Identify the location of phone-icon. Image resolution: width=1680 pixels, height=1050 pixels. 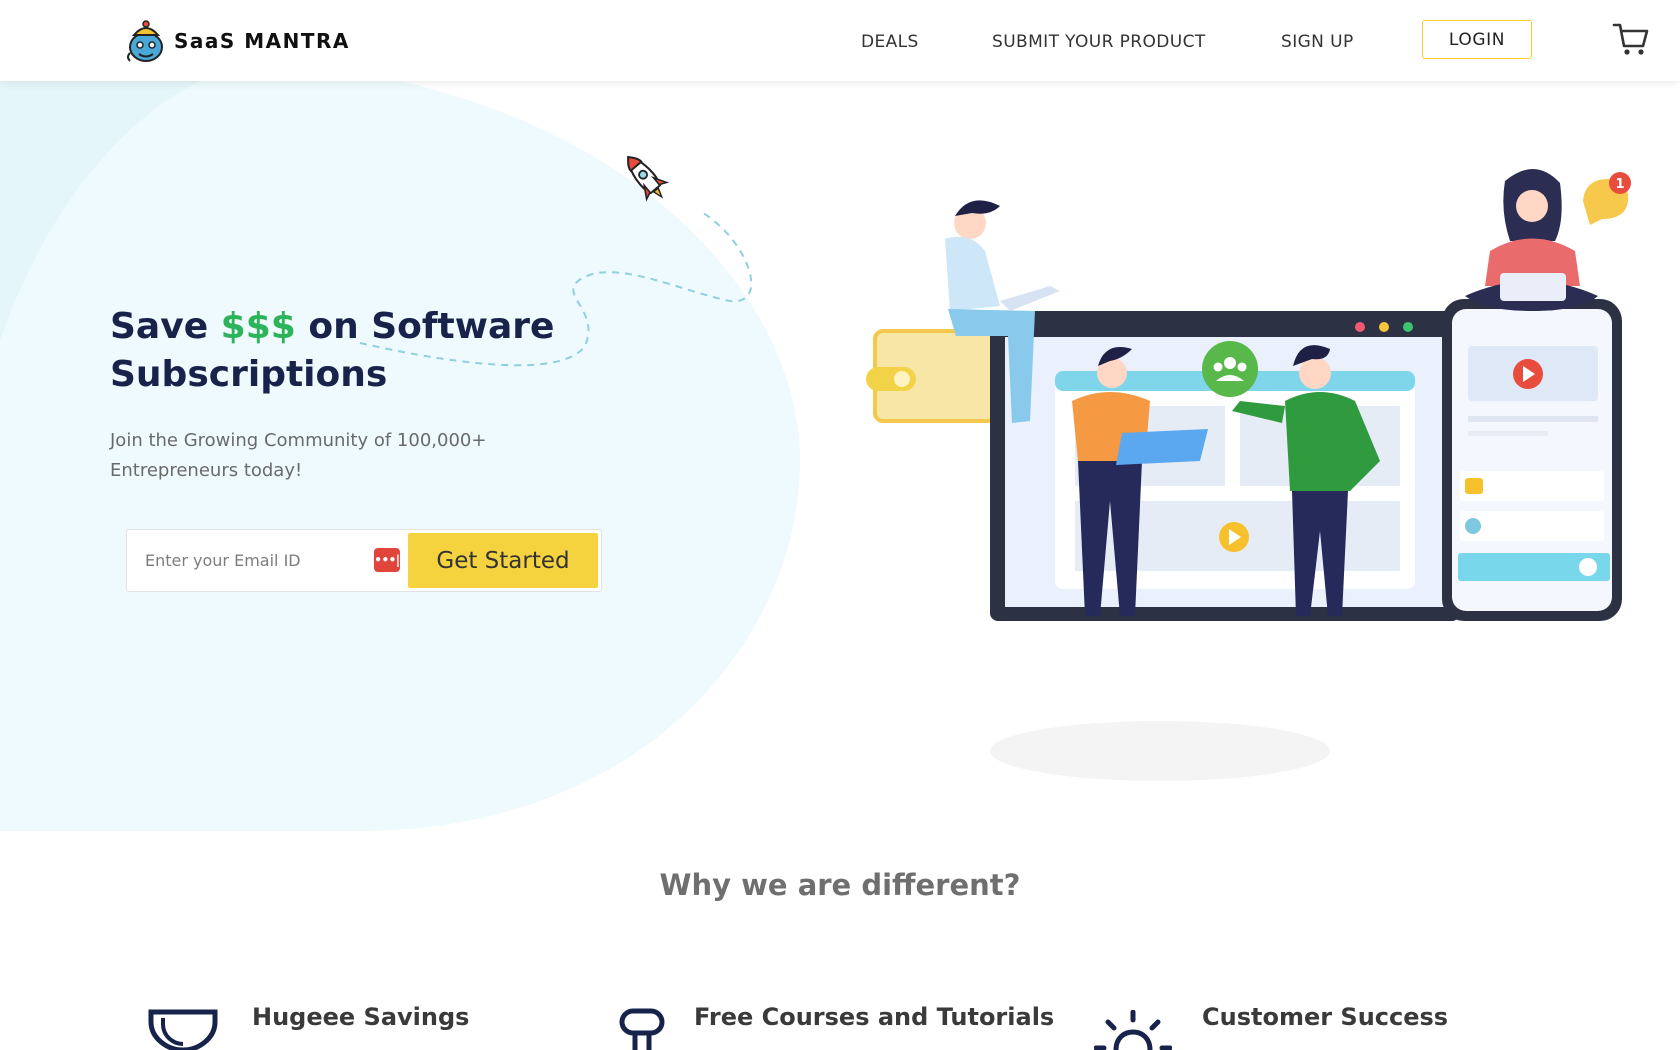
(1532, 460).